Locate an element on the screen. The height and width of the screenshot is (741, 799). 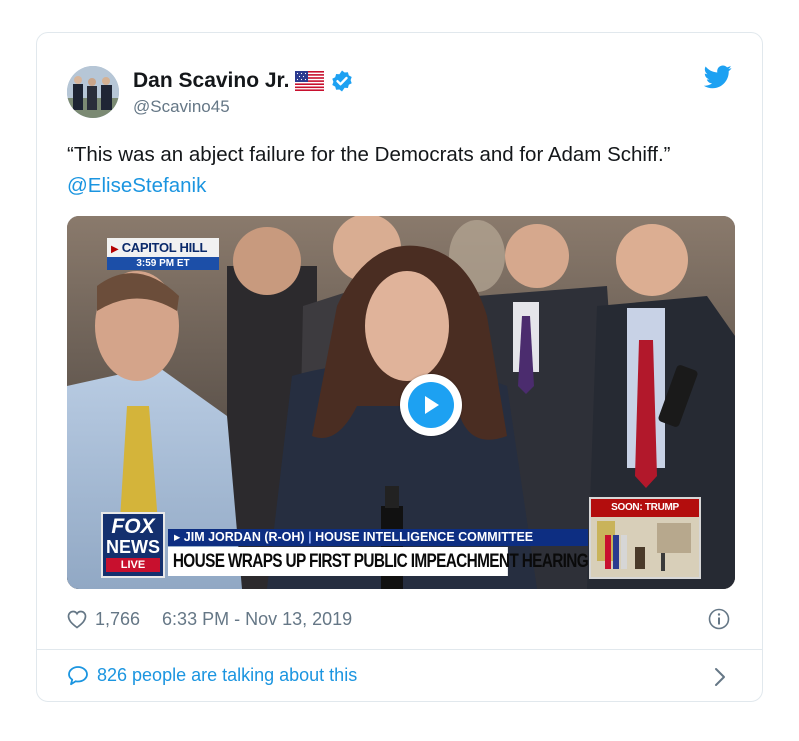
divider is located at coordinates (399, 649).